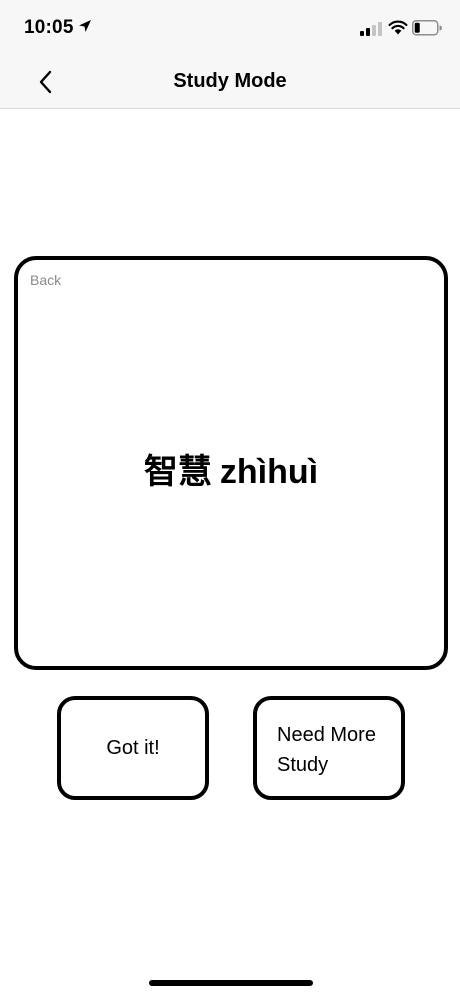 The width and height of the screenshot is (460, 996). What do you see at coordinates (326, 750) in the screenshot?
I see `need-more-study-label: Need More Study` at bounding box center [326, 750].